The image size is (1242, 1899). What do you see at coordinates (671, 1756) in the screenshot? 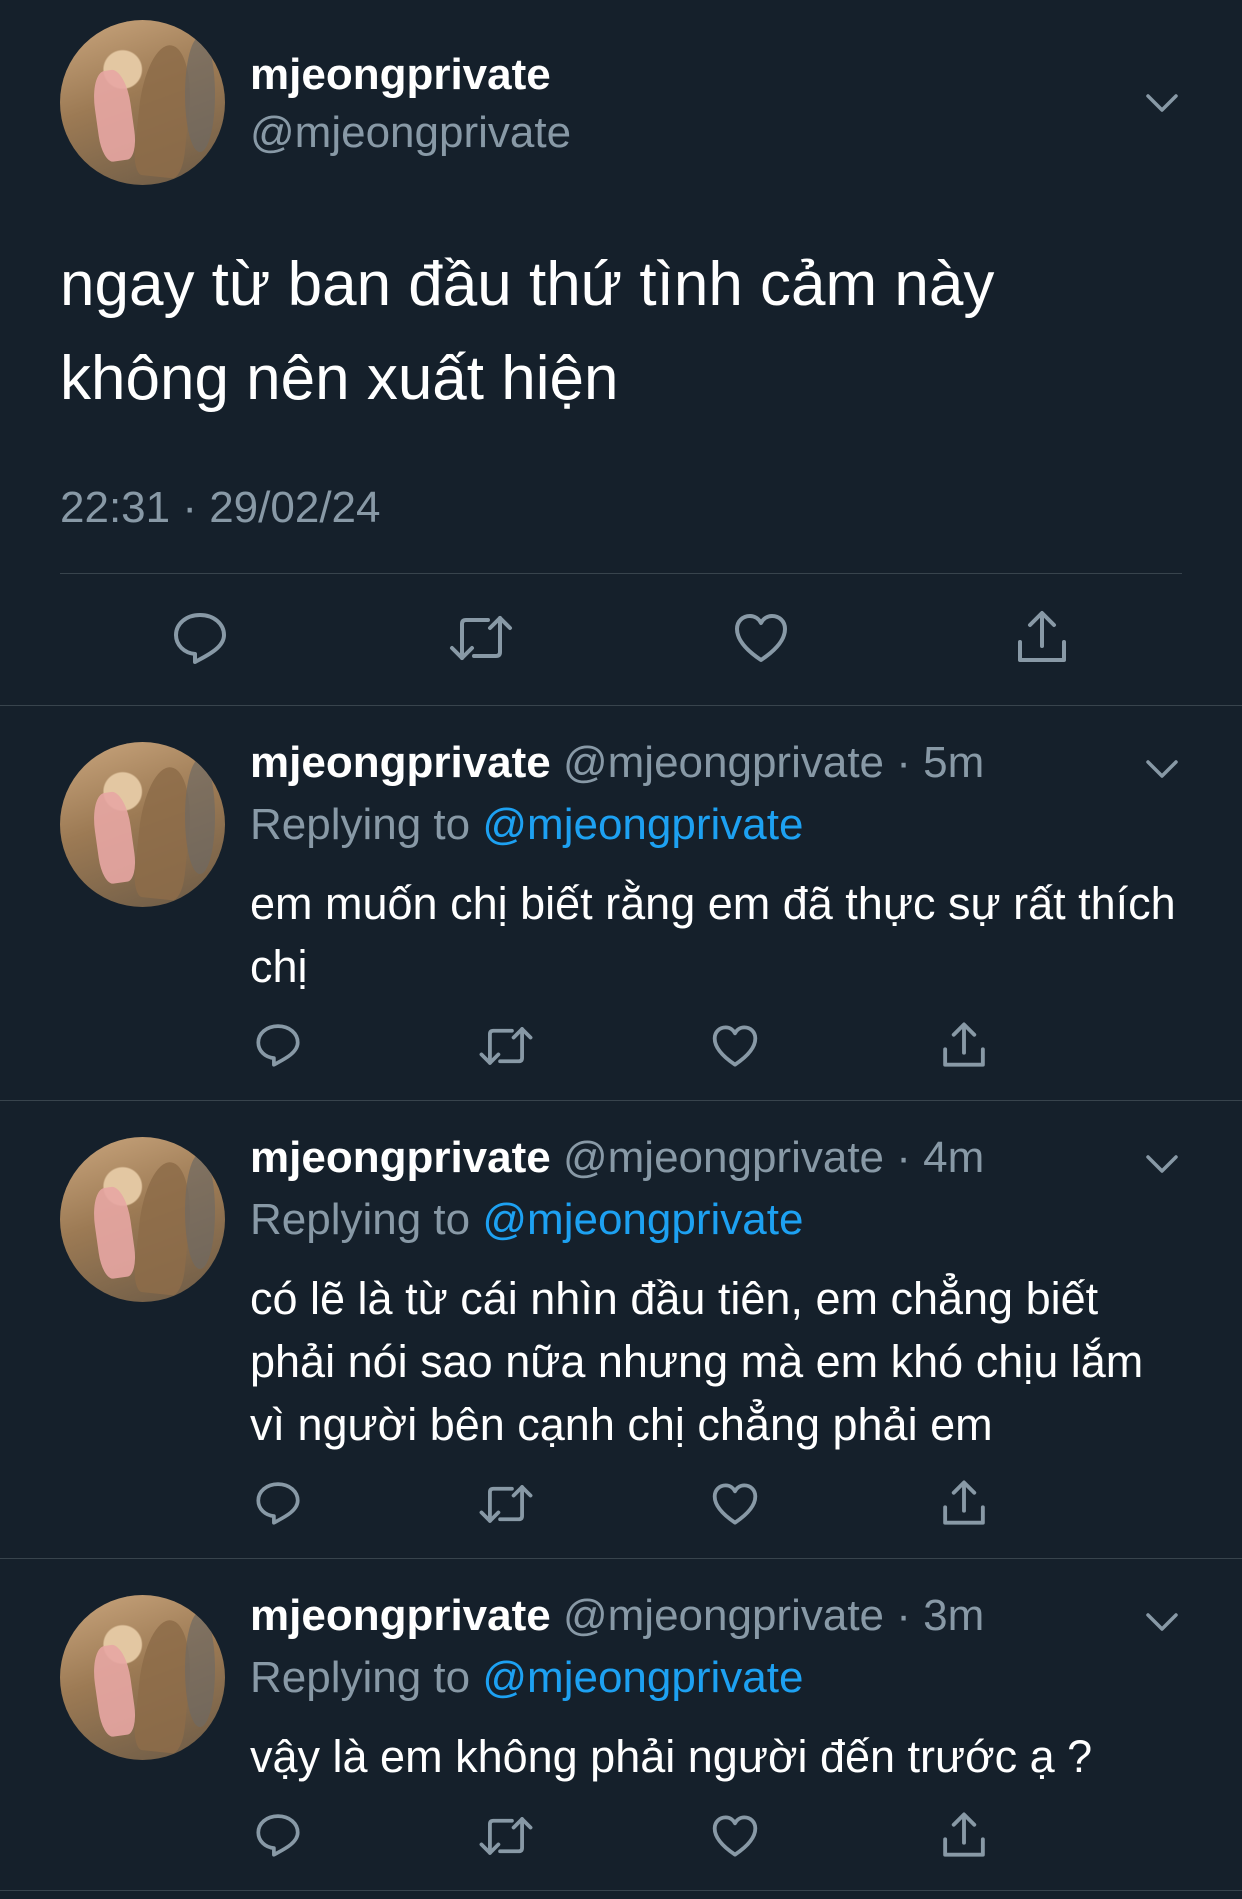
I see `tweet-text: vậy là em không phải người đến trước ạ ?` at bounding box center [671, 1756].